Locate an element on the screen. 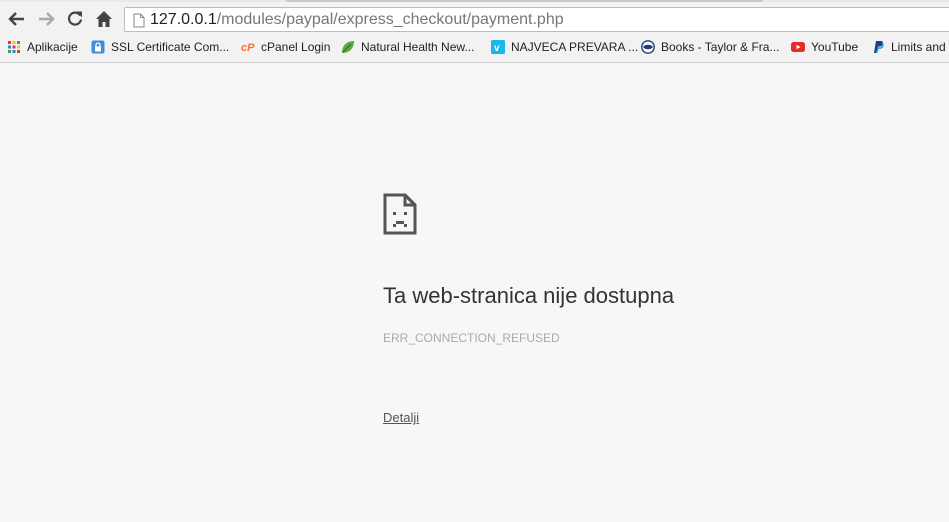 This screenshot has height=522, width=949. reload-button is located at coordinates (75, 19).